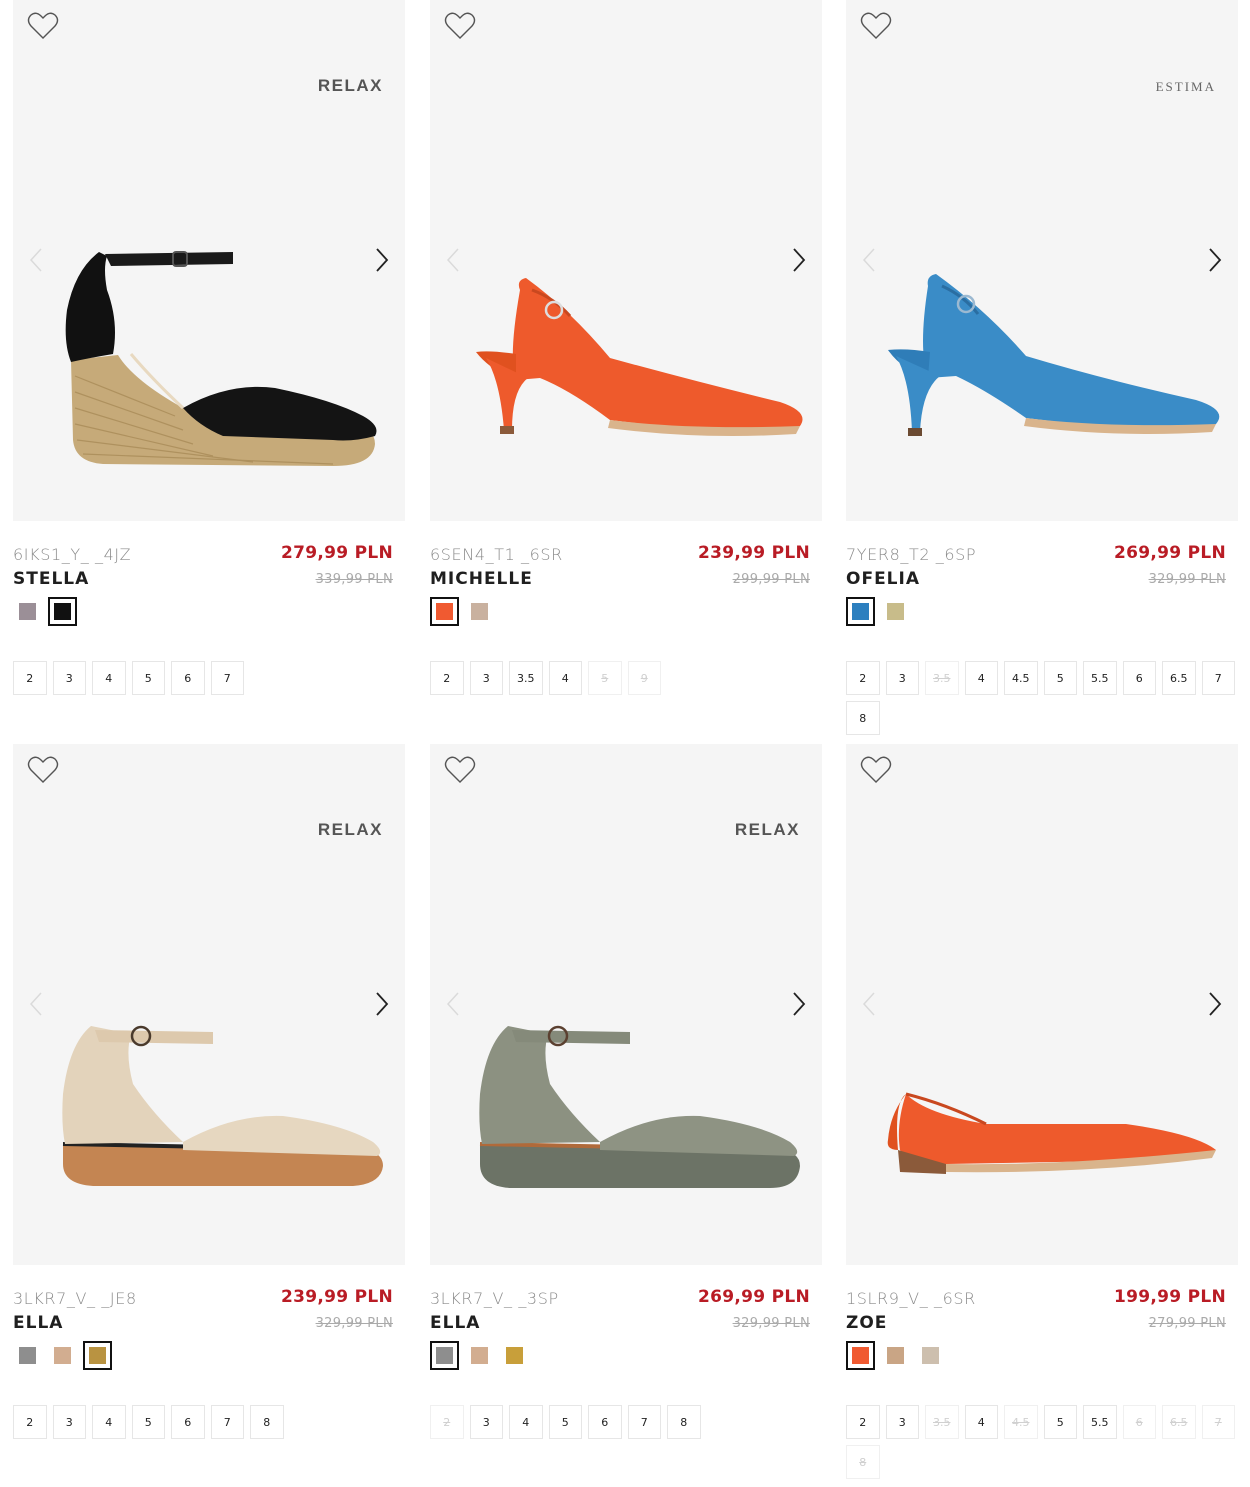 The image size is (1250, 1487). What do you see at coordinates (526, 678) in the screenshot?
I see `size-option: 3.5` at bounding box center [526, 678].